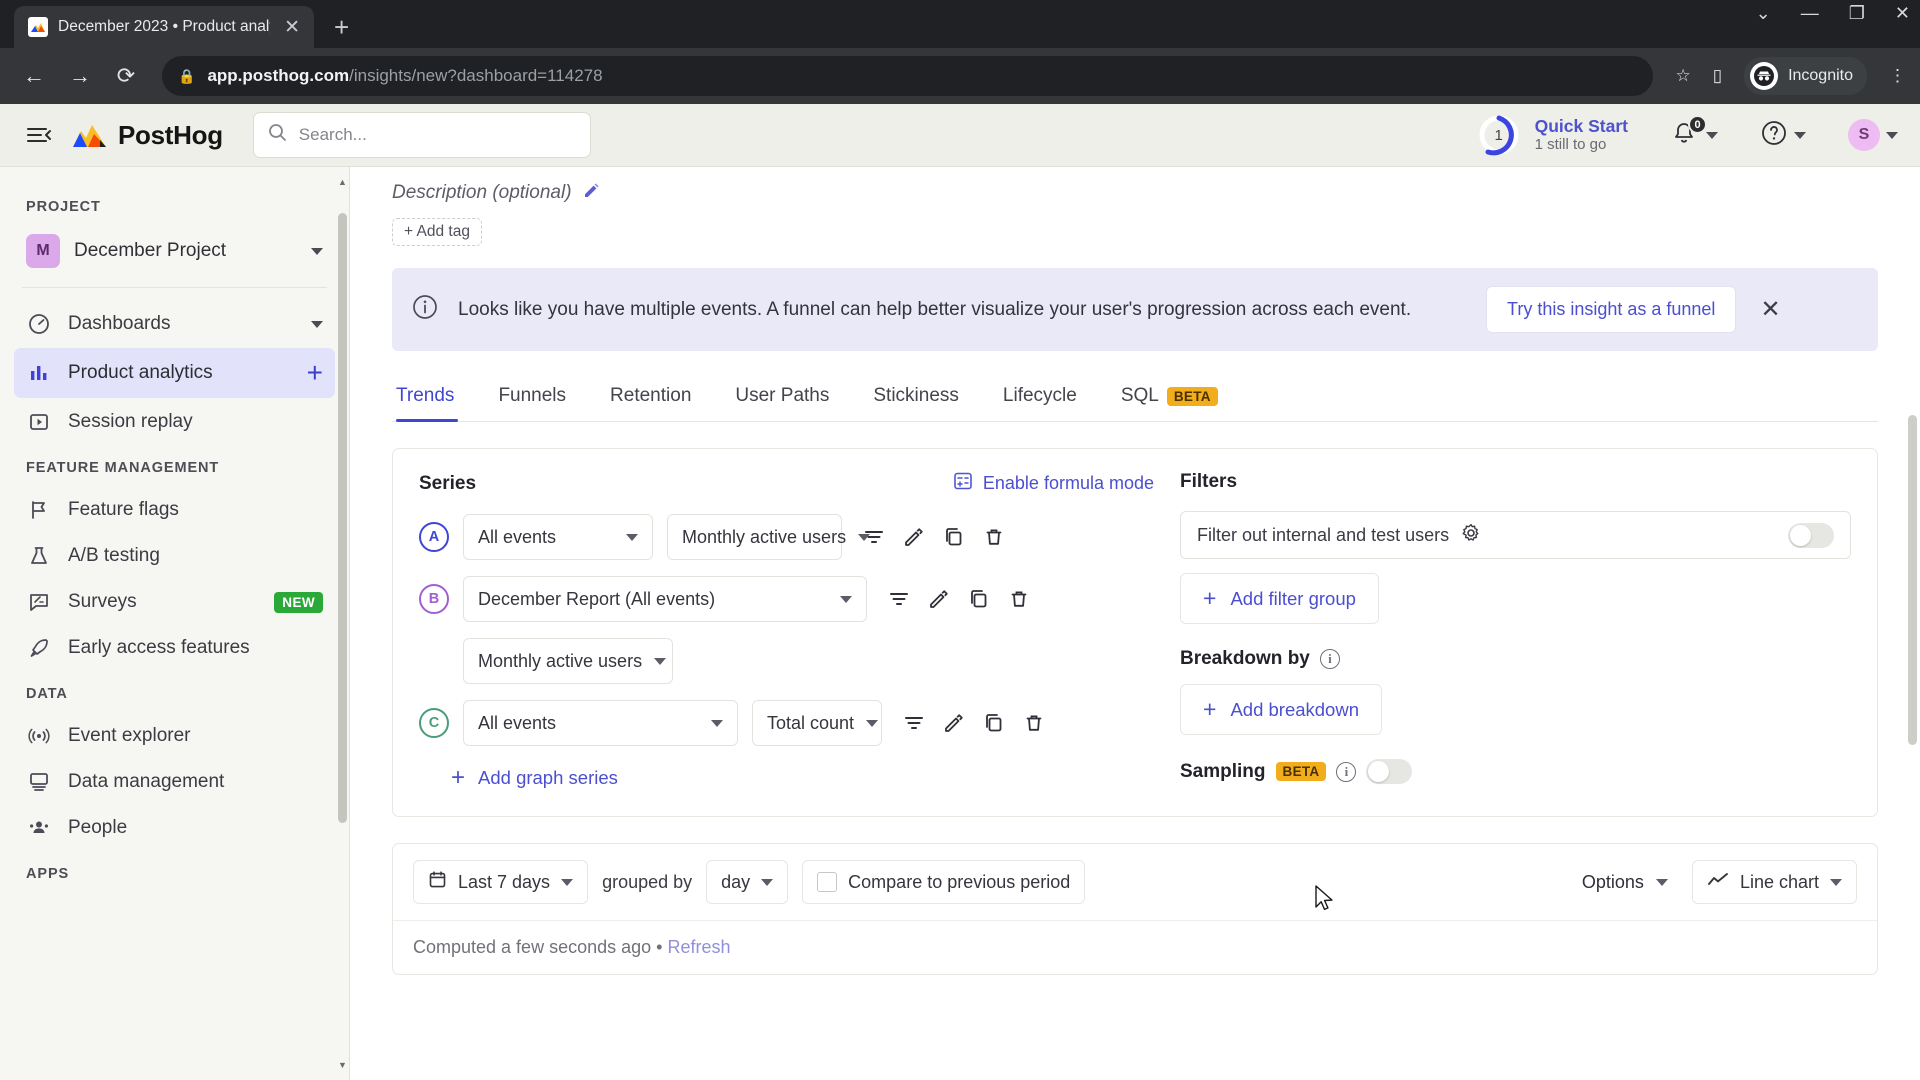 This screenshot has height=1080, width=1920. Describe the element at coordinates (747, 882) in the screenshot. I see `interval-picker: day` at that location.